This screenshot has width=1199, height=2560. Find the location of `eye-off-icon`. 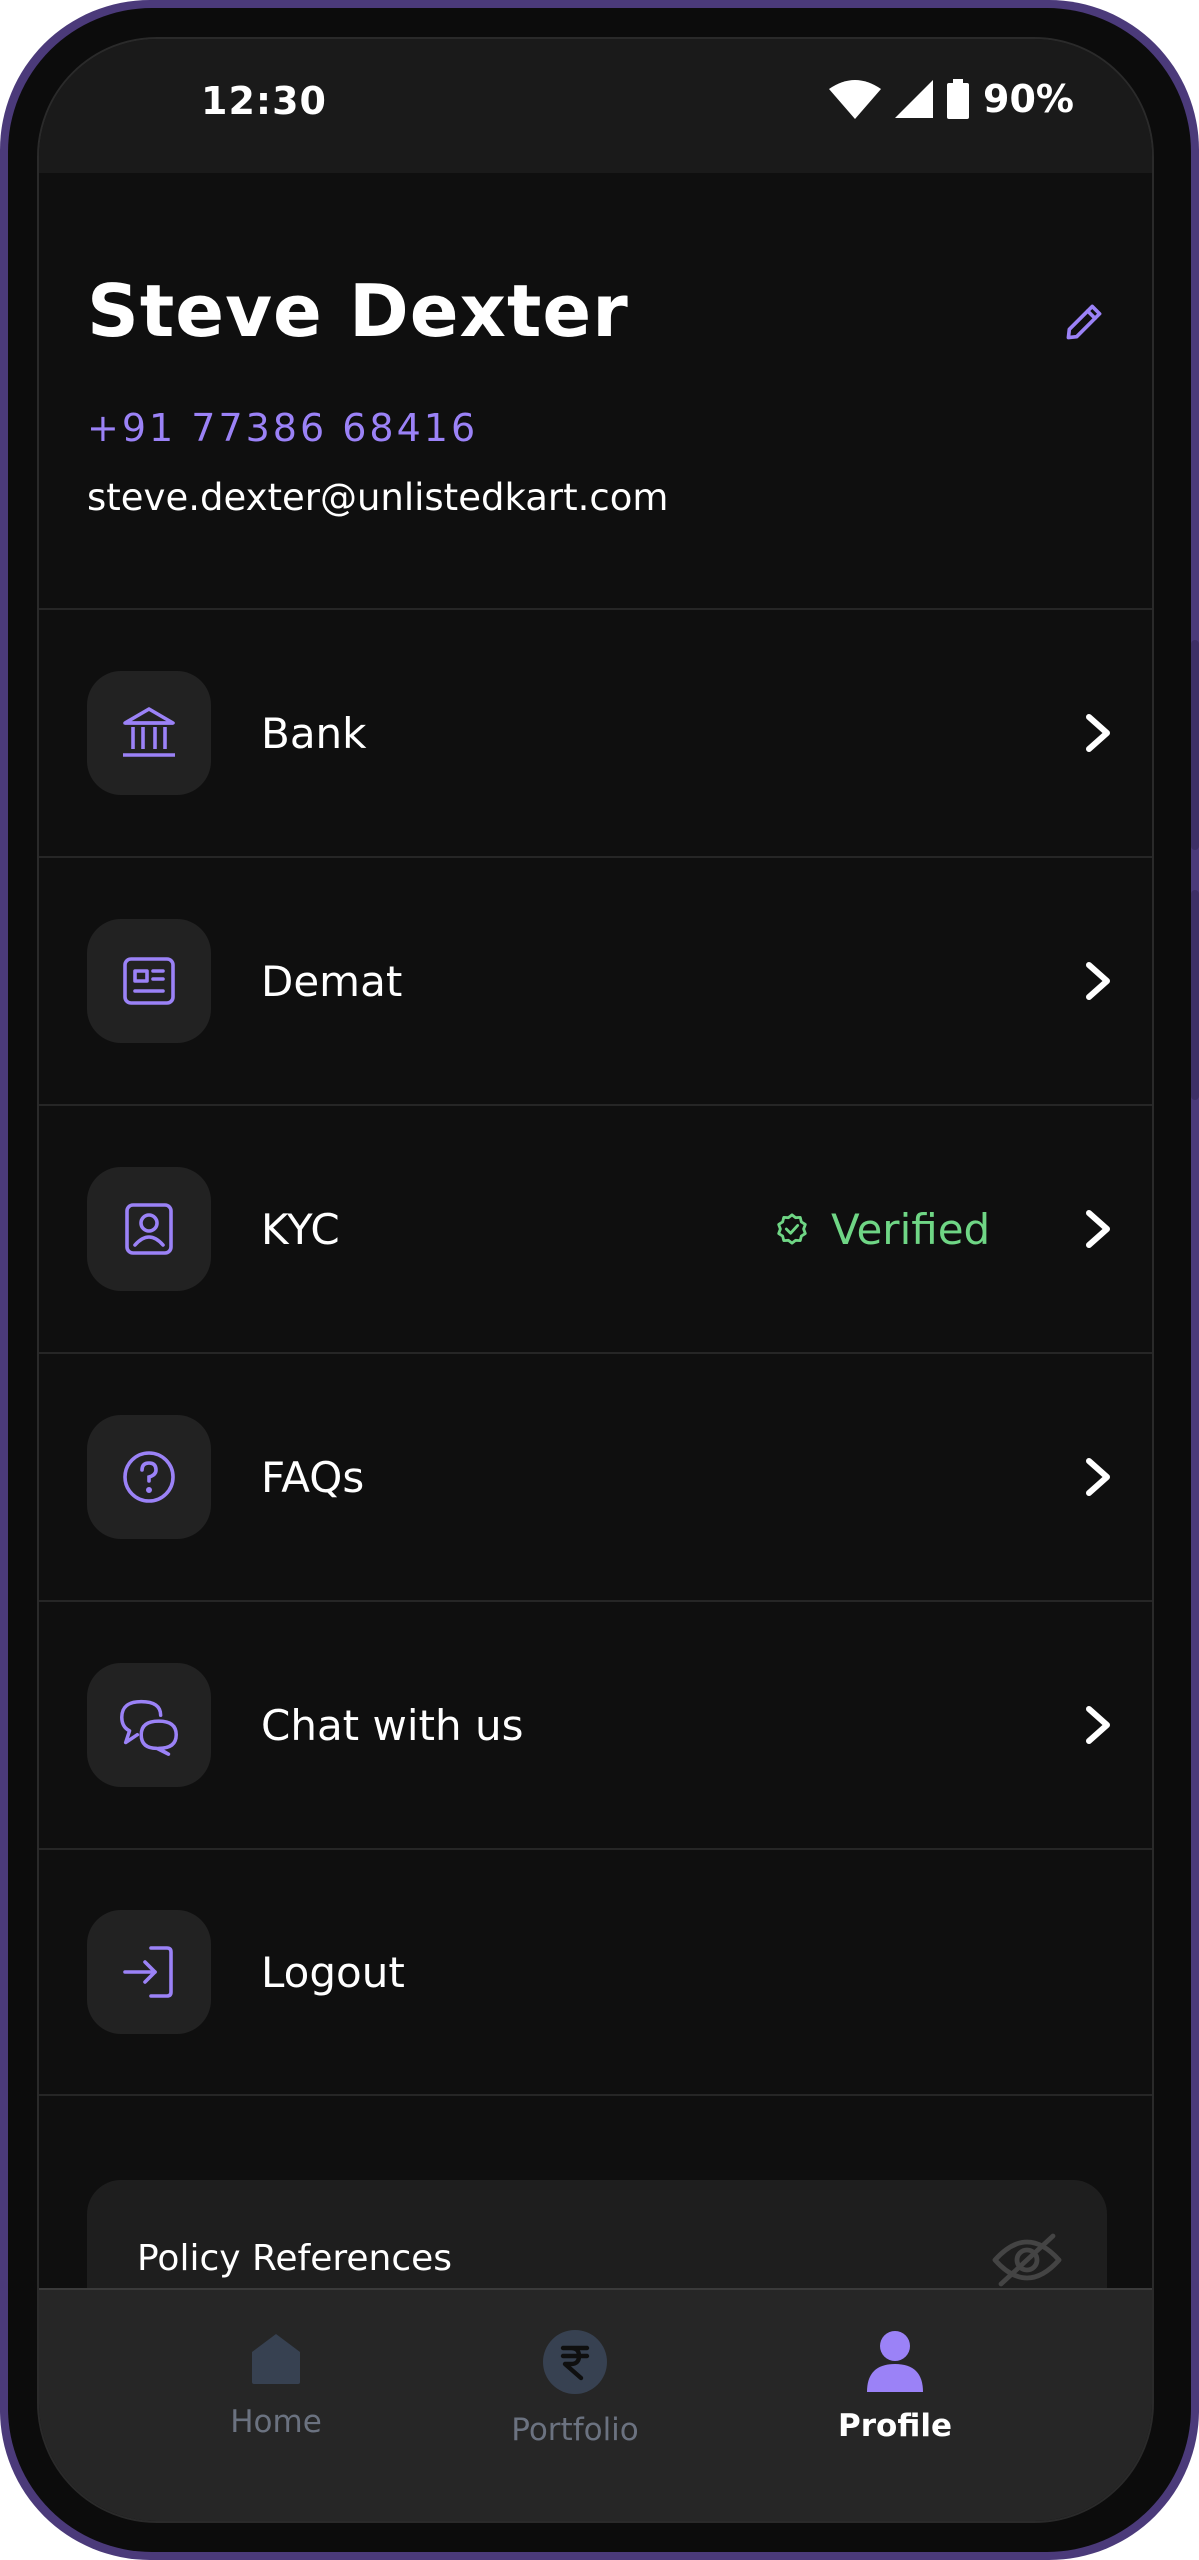

eye-off-icon is located at coordinates (1027, 2260).